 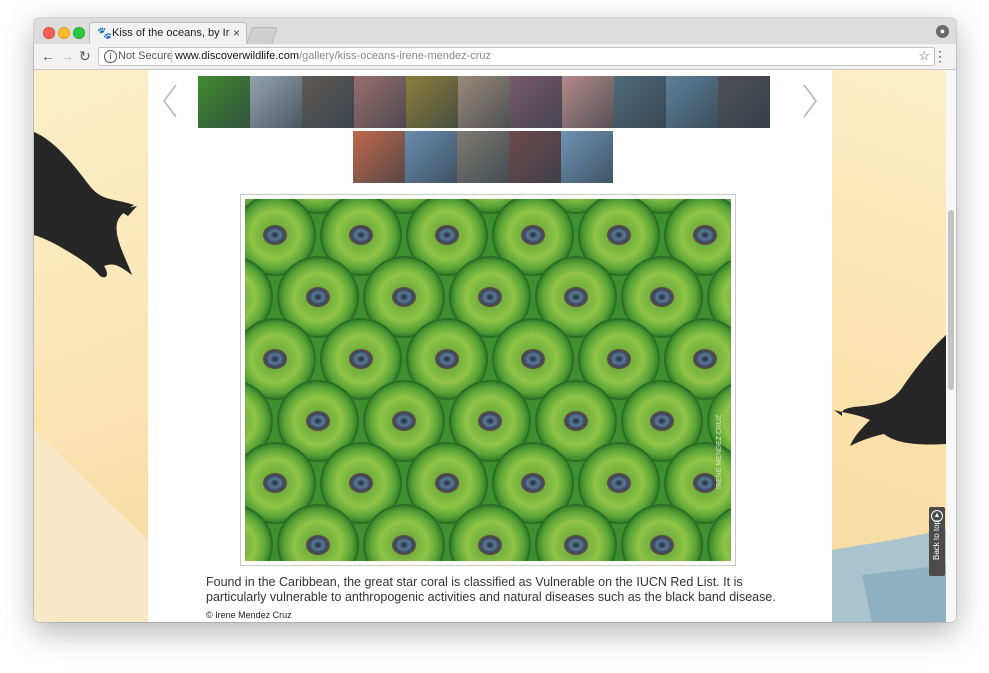 I want to click on thumbnail-strip-row1, so click(x=484, y=102).